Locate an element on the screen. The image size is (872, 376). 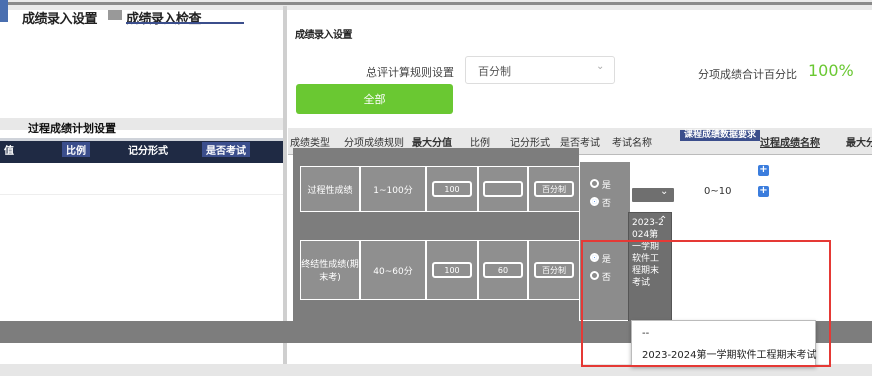
table-row: 过程性成绩 1~100分 100 百分制 is located at coordinates (440, 189).